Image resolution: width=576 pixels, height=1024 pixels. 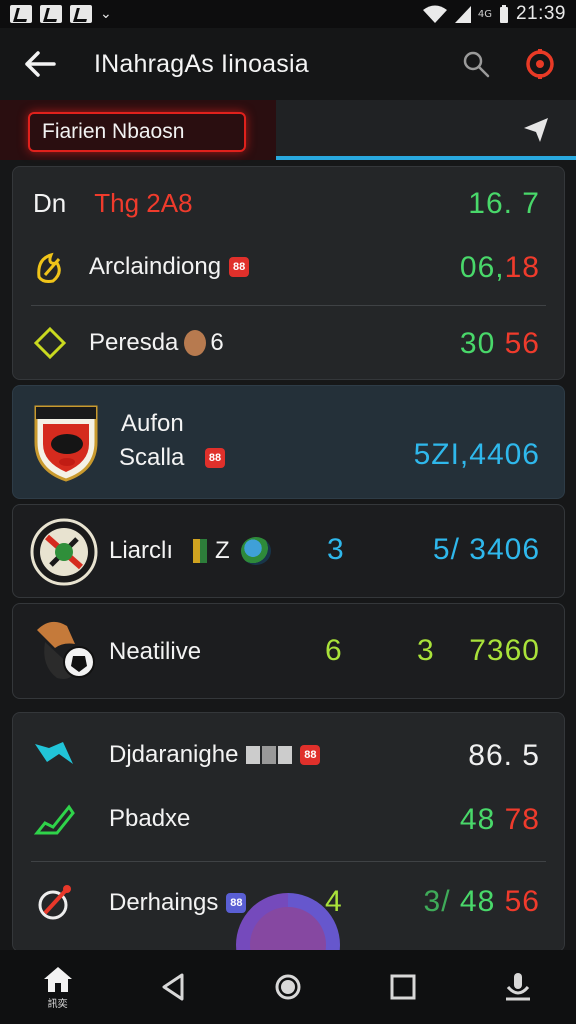 What do you see at coordinates (66, 650) in the screenshot?
I see `football-icon` at bounding box center [66, 650].